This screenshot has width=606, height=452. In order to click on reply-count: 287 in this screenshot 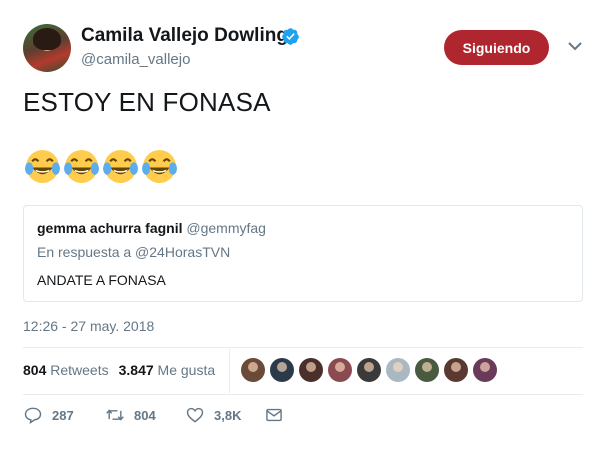, I will do `click(63, 415)`.